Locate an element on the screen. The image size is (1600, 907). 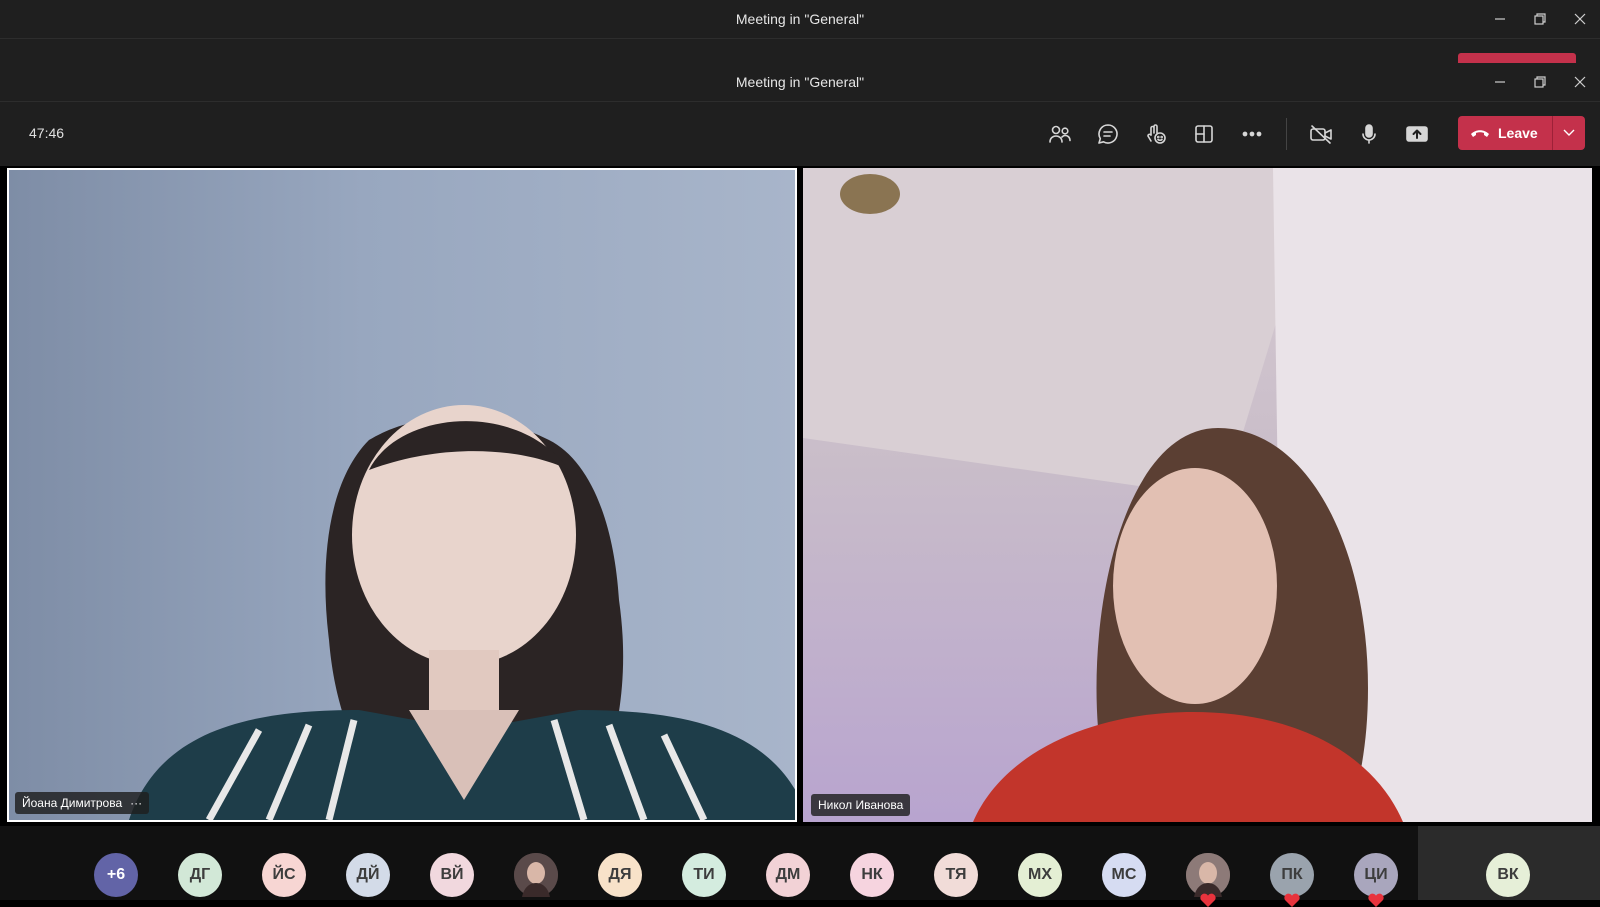
leave-button: Leave is located at coordinates (1505, 133).